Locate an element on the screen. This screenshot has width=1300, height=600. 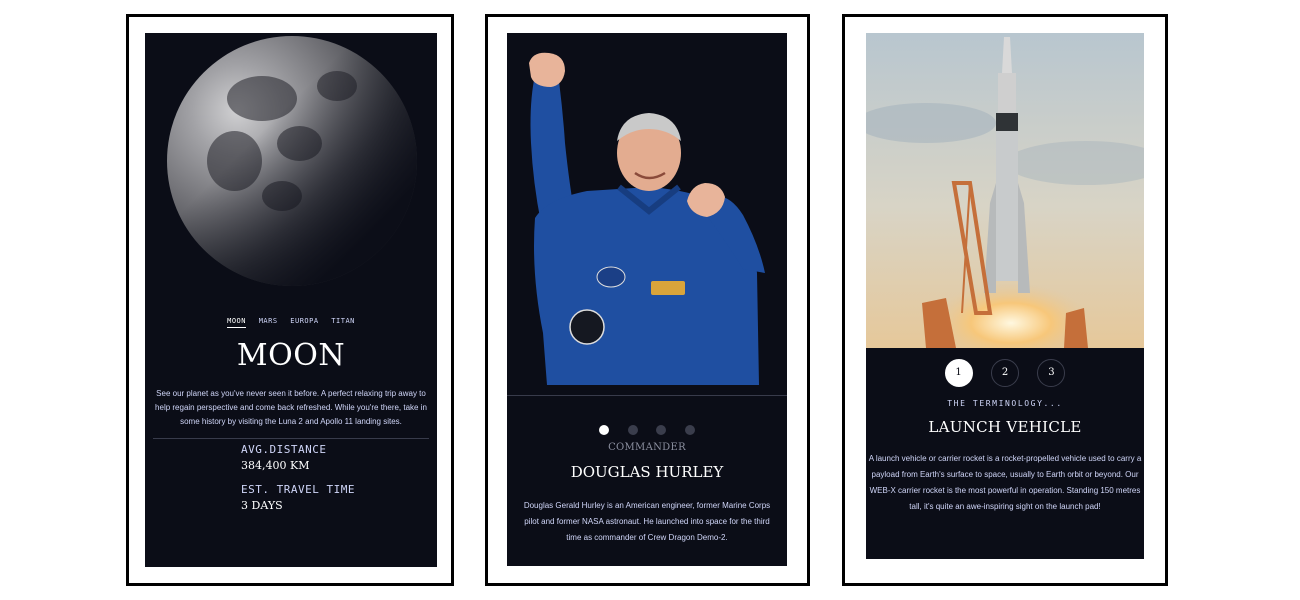
crew-role: COMMANDER is located at coordinates (647, 447).